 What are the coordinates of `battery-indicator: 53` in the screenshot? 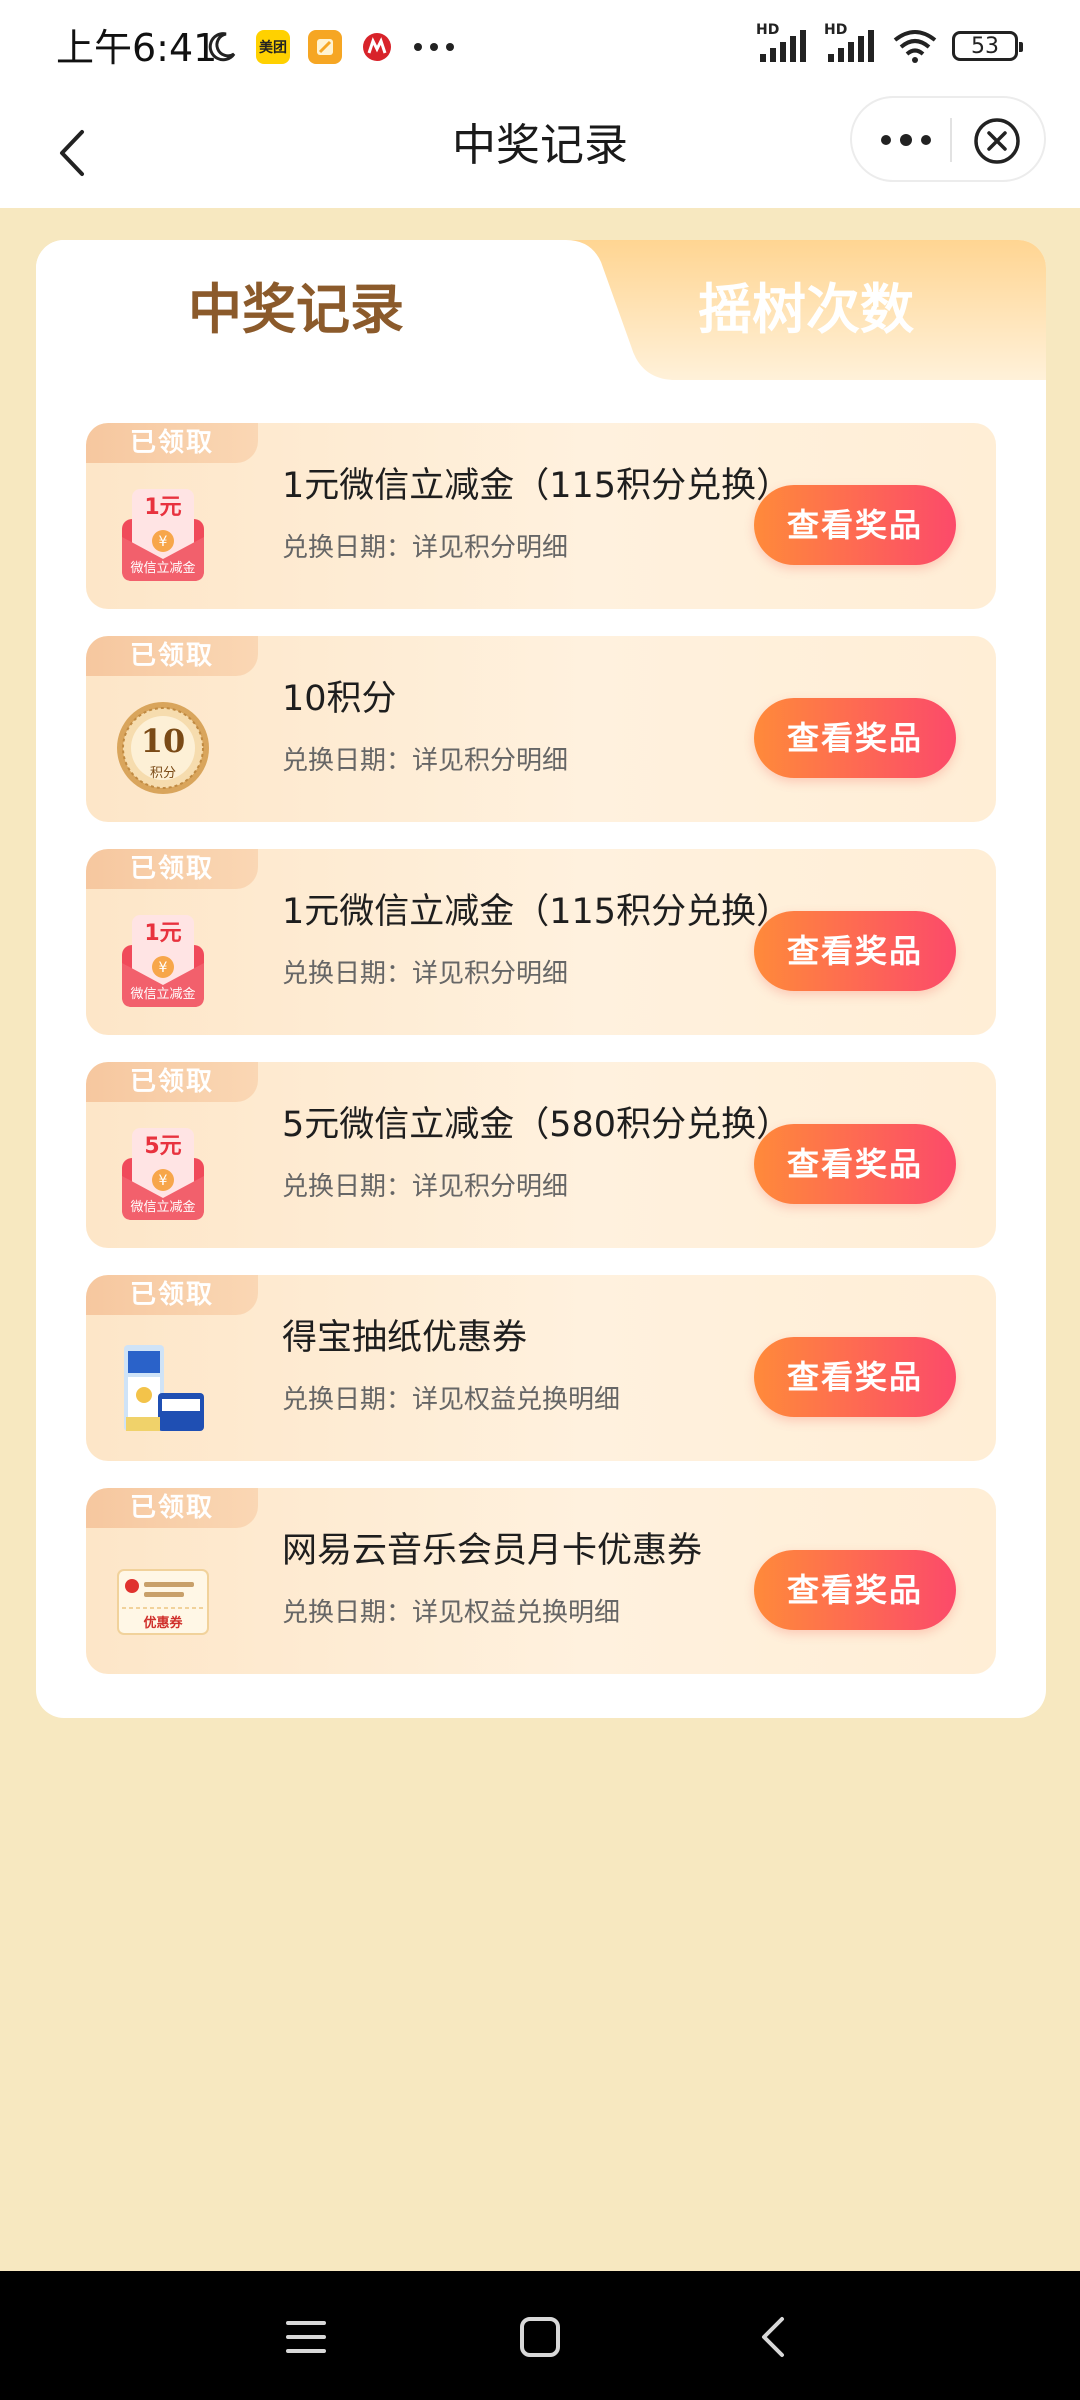 It's located at (987, 46).